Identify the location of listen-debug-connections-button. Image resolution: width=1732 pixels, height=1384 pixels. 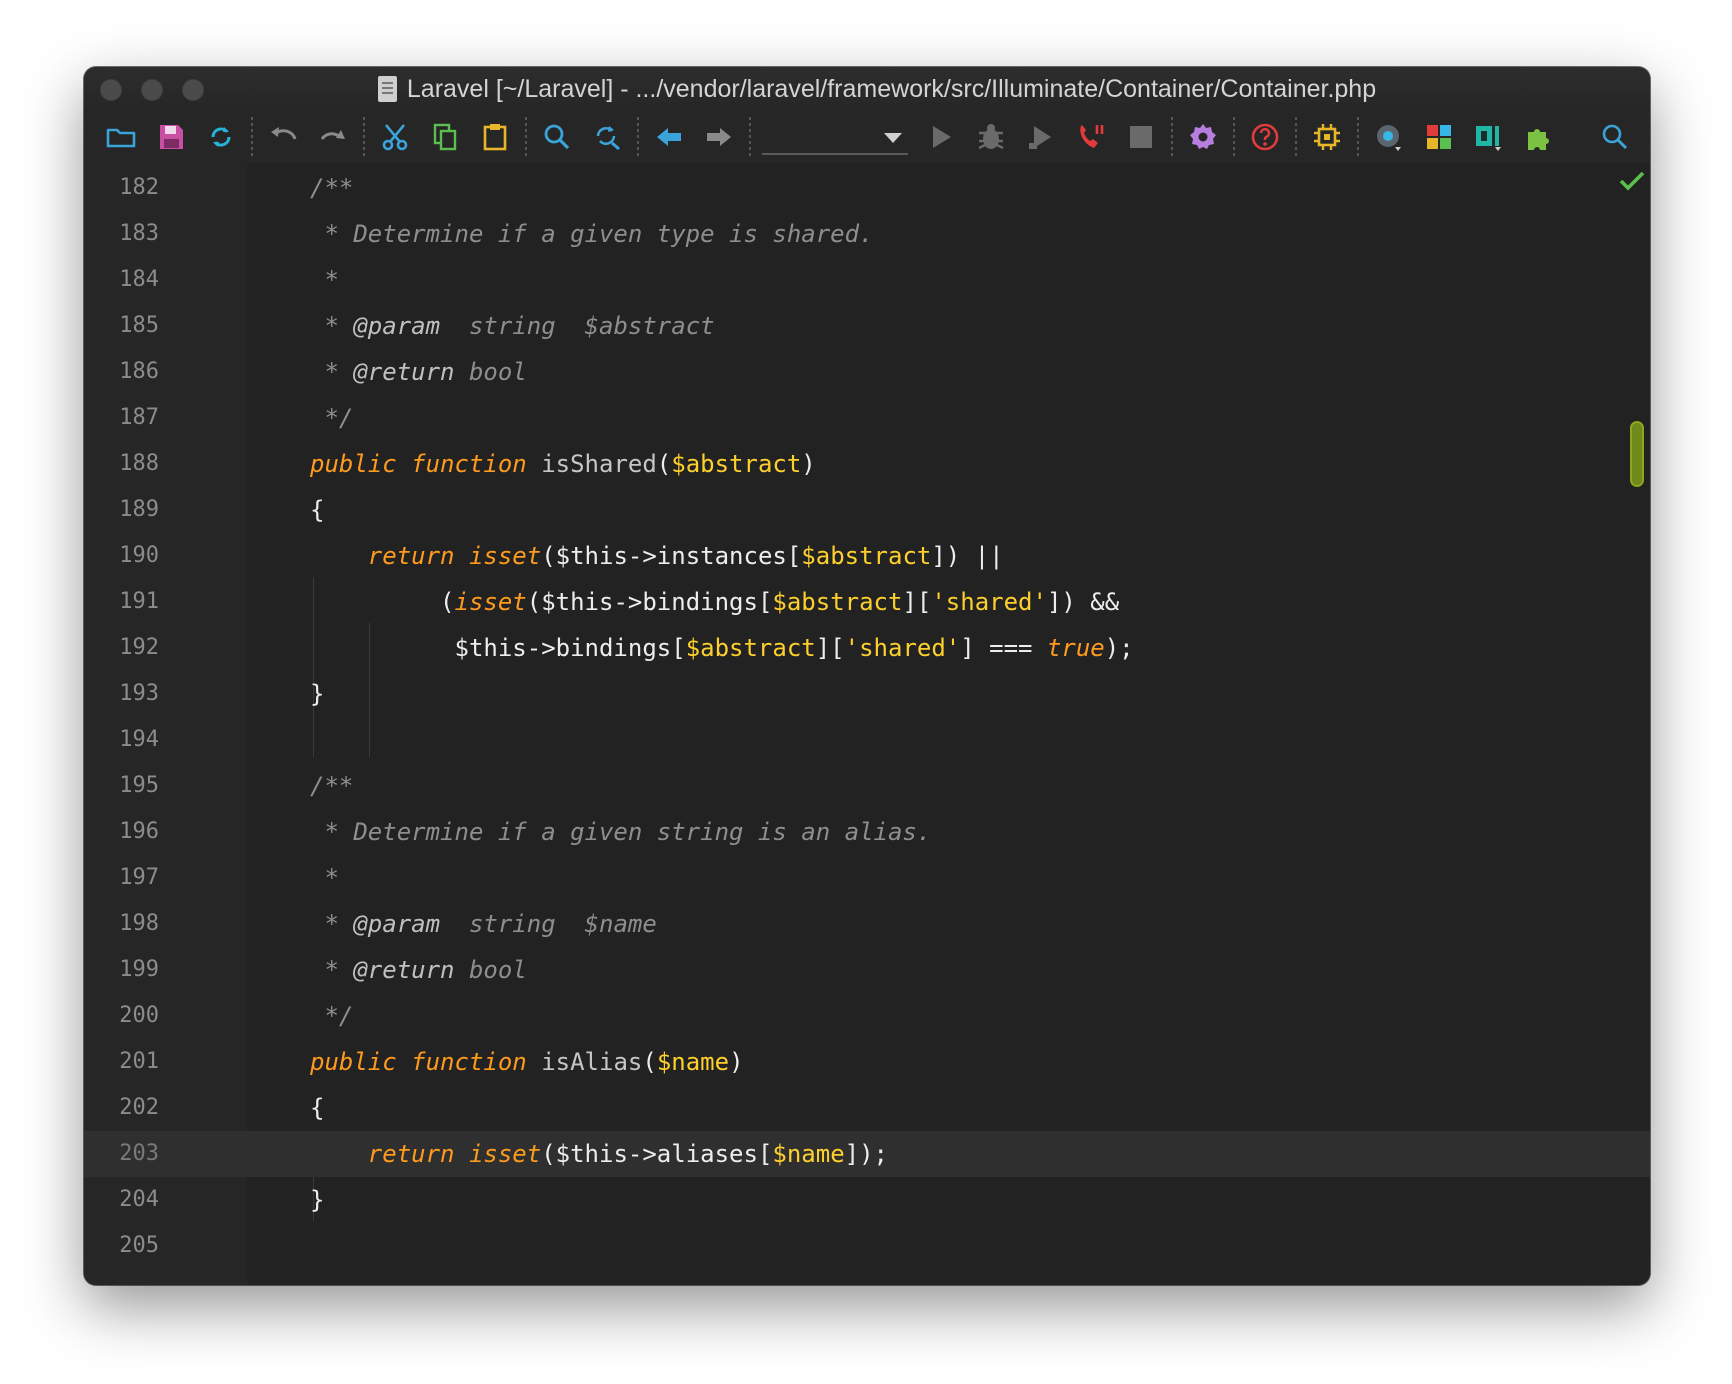
(1091, 137).